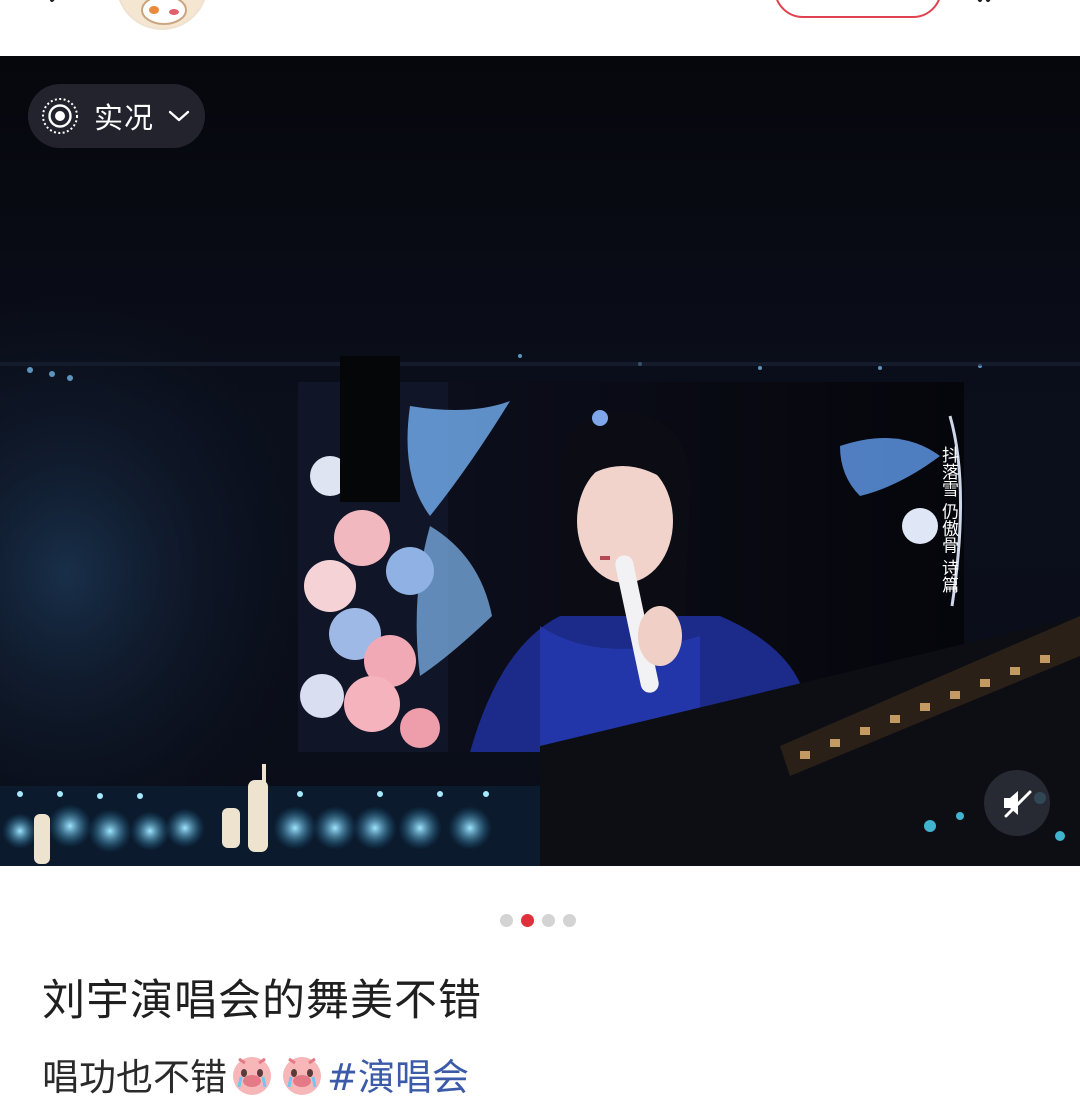 This screenshot has height=1104, width=1080. Describe the element at coordinates (991, 5) in the screenshot. I see `share-button` at that location.